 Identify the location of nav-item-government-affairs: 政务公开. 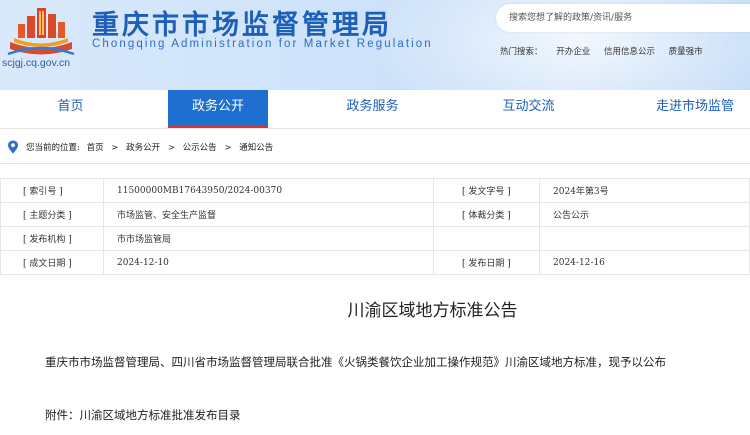
(218, 109).